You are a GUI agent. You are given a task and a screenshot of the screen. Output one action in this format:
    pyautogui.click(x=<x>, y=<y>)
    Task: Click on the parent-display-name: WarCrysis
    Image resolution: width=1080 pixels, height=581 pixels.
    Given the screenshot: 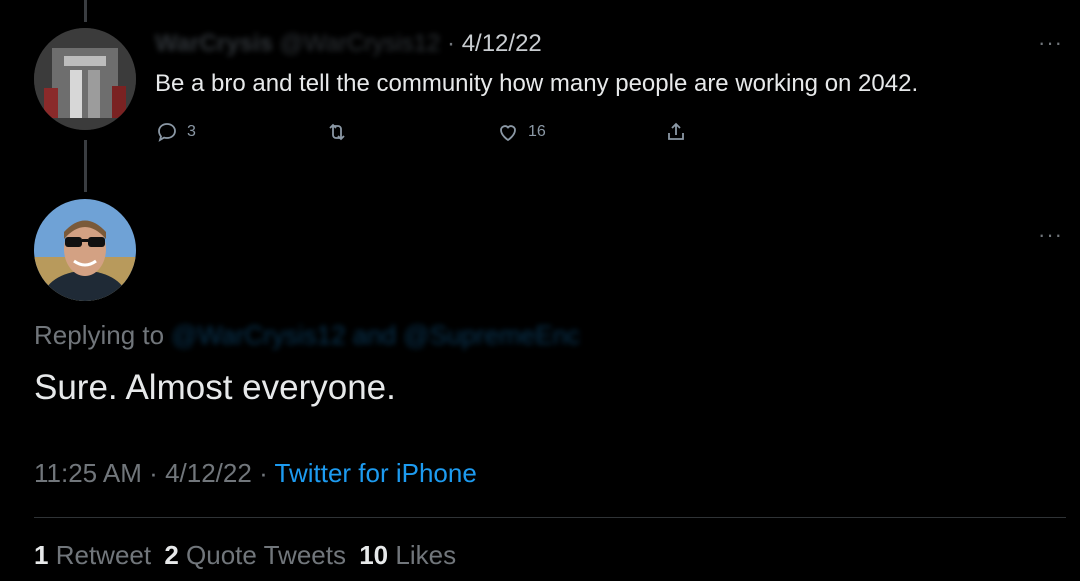 What is the action you would take?
    pyautogui.click(x=214, y=43)
    